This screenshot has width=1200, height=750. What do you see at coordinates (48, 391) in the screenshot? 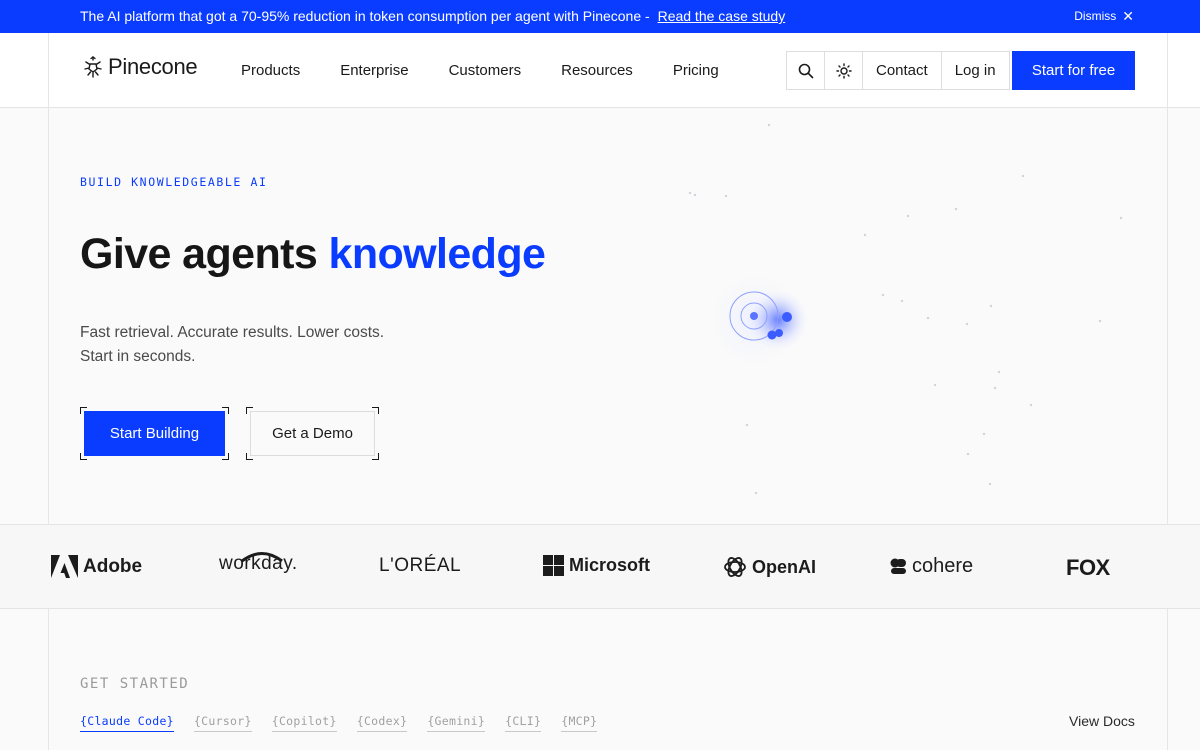
I see `frame-line-left` at bounding box center [48, 391].